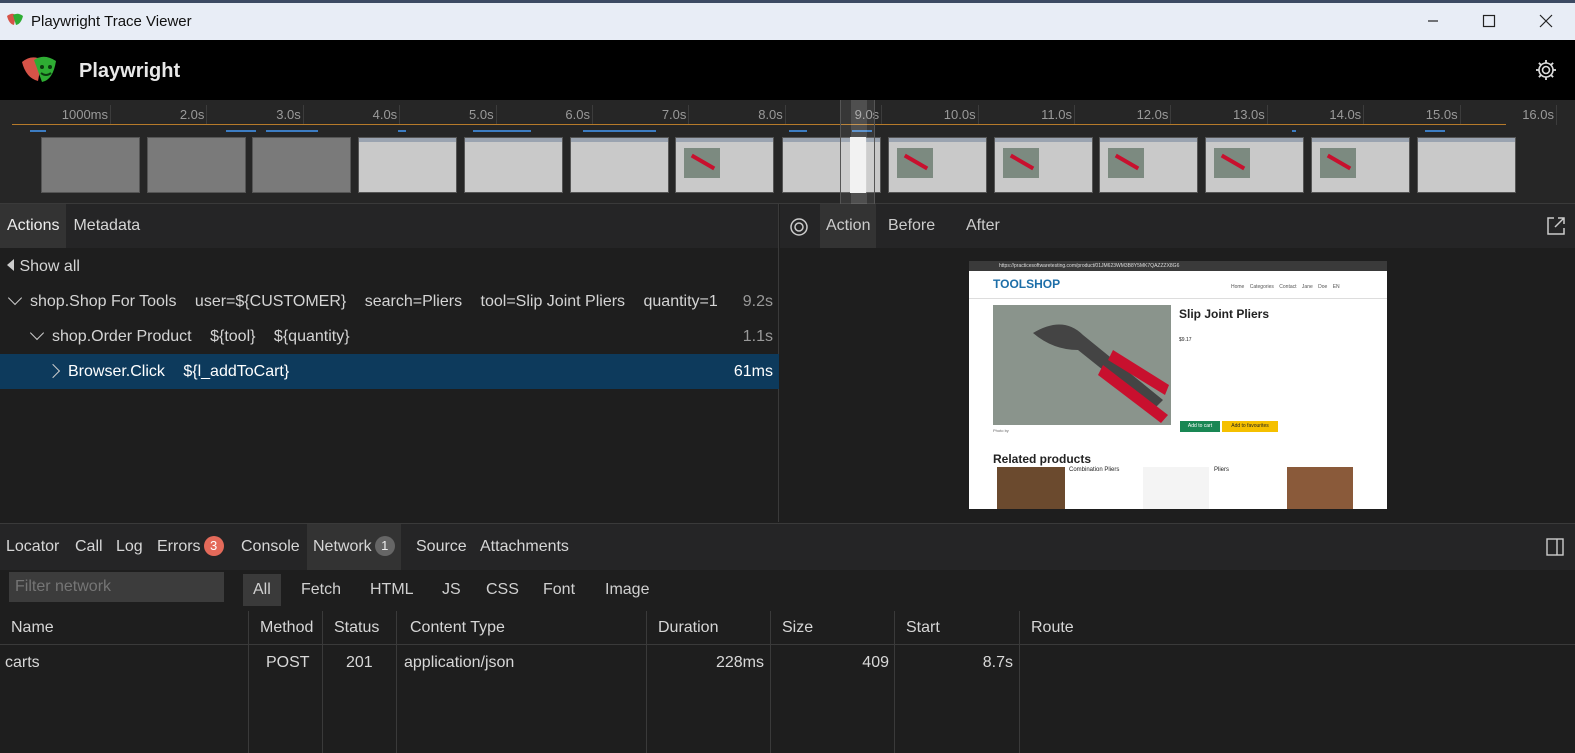  Describe the element at coordinates (1177, 226) in the screenshot. I see `snapshot-tabbar: Action Before After` at that location.